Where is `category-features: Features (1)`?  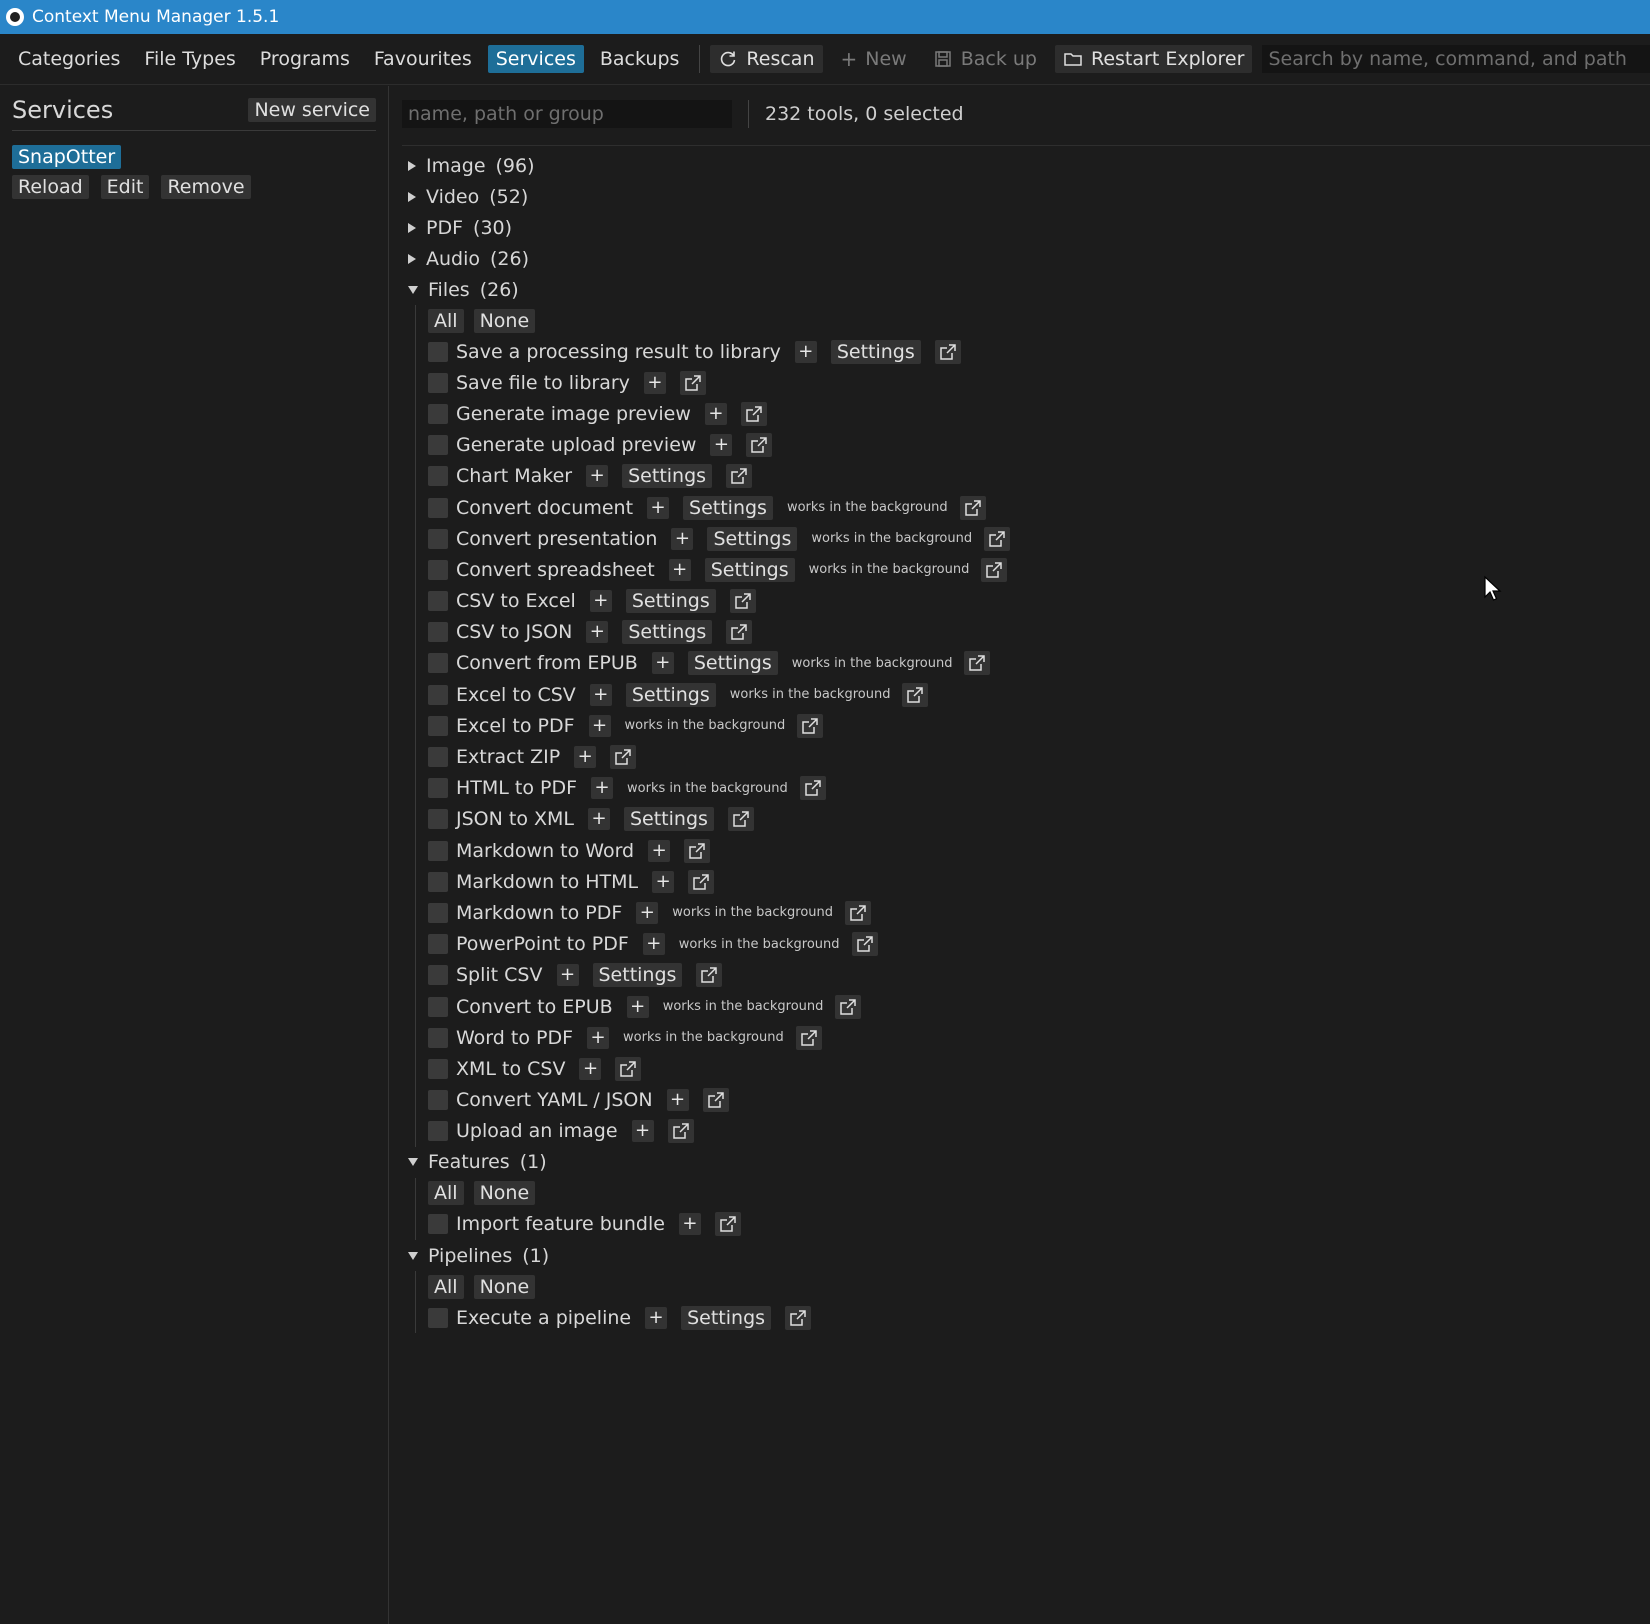 category-features: Features (1) is located at coordinates (1008, 1162).